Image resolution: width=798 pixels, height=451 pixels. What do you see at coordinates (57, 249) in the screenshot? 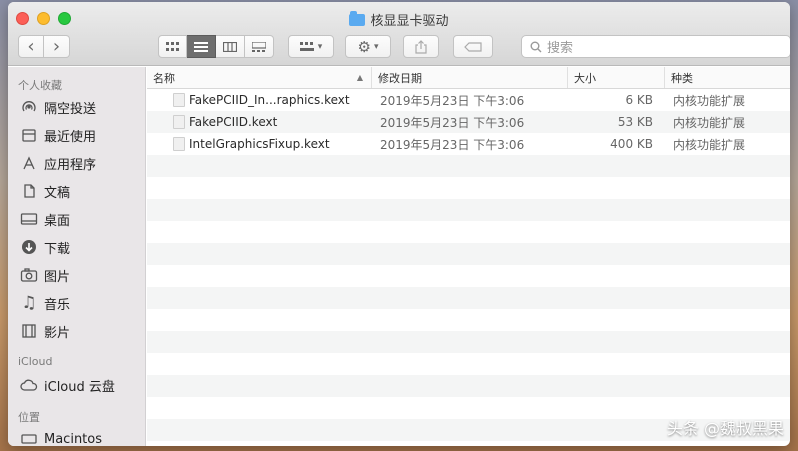
I see `sidebar-item-label: 下载` at bounding box center [57, 249].